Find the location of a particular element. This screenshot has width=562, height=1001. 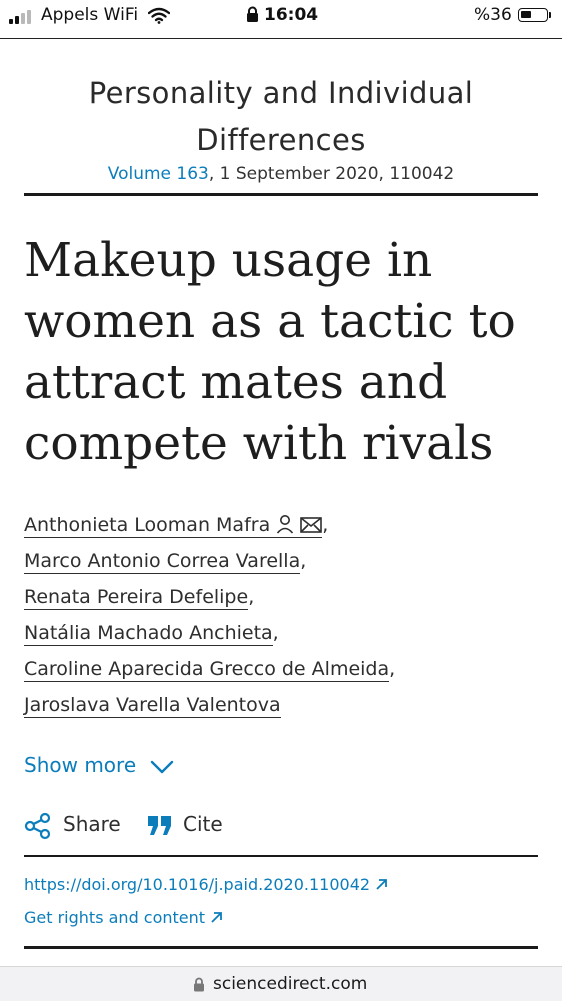

author-item: Caroline Aparecida Grecco de Almeida, is located at coordinates (279, 672).